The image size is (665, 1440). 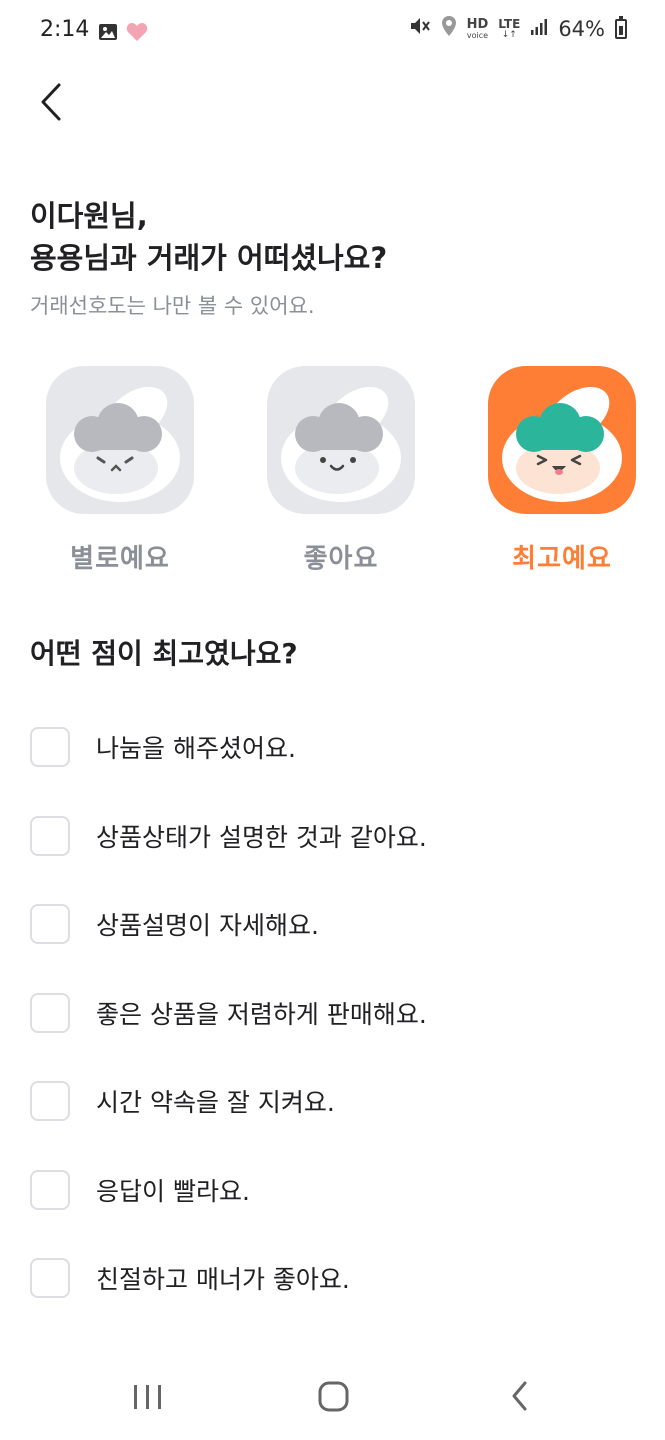 What do you see at coordinates (173, 1191) in the screenshot?
I see `option-label: 응답이 빨라요.` at bounding box center [173, 1191].